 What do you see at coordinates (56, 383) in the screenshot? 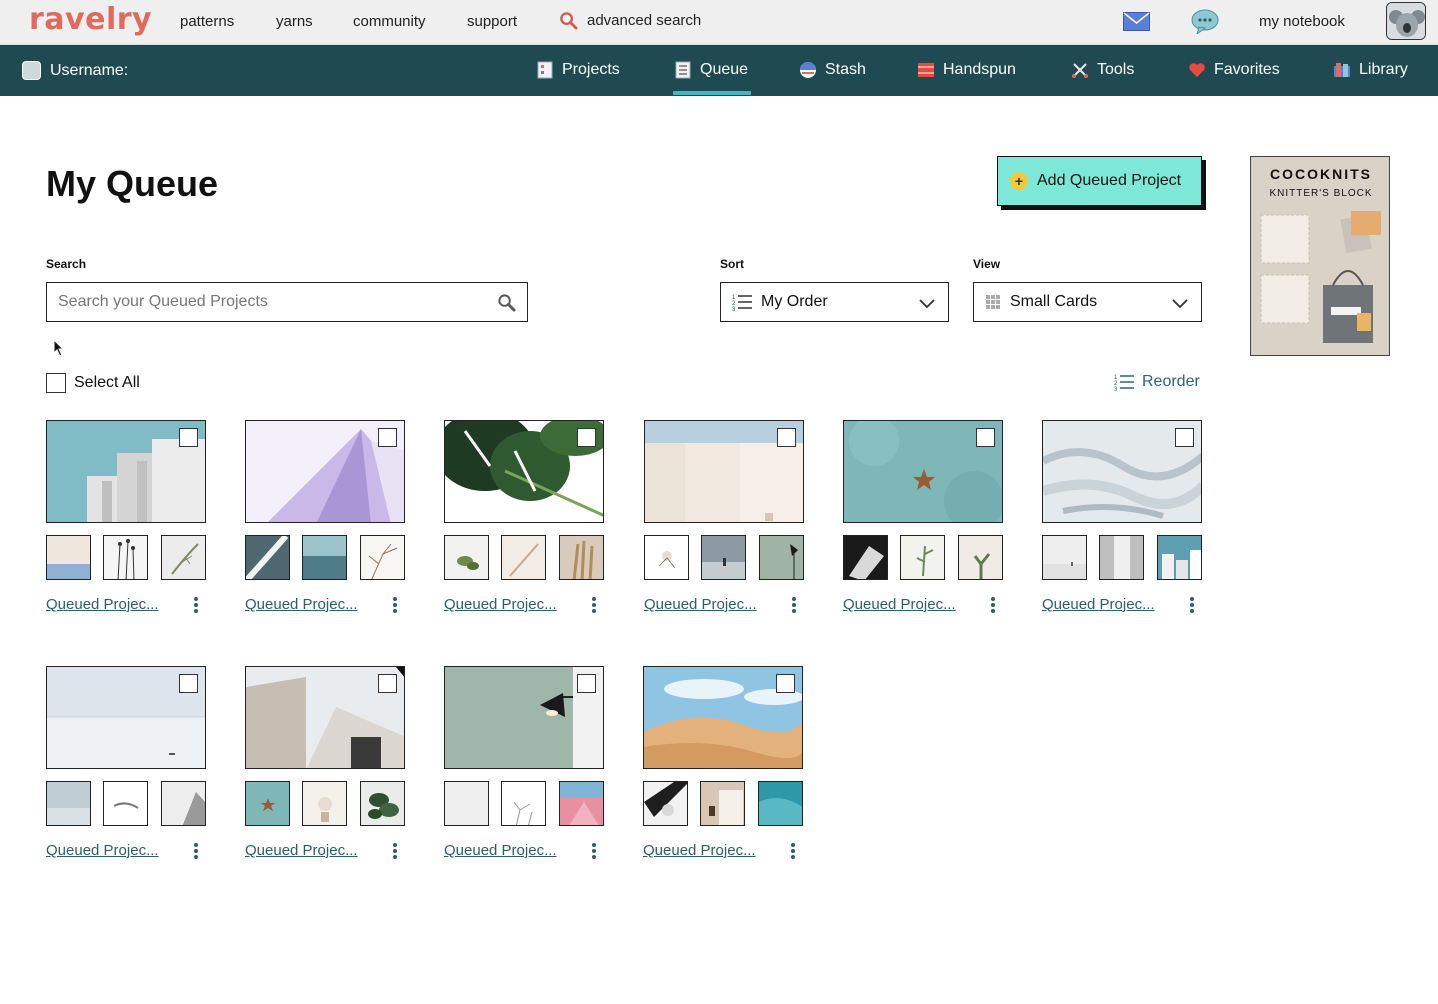
I see `select-all-checkbox` at bounding box center [56, 383].